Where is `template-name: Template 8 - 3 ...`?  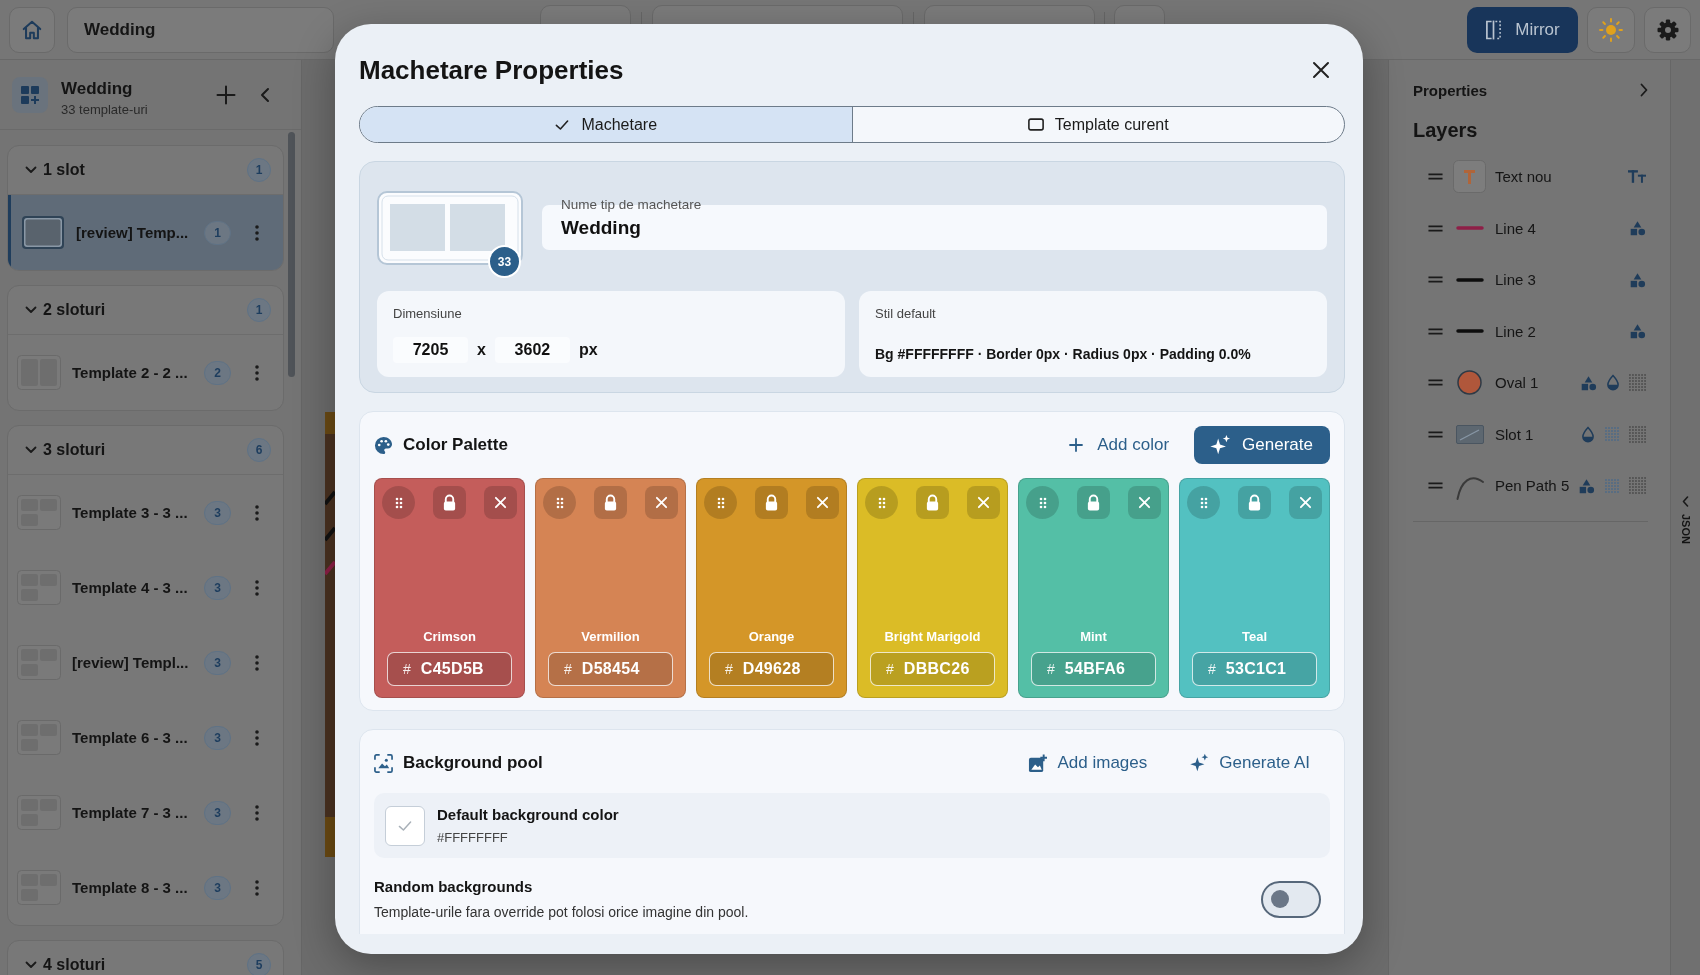 template-name: Template 8 - 3 ... is located at coordinates (130, 887).